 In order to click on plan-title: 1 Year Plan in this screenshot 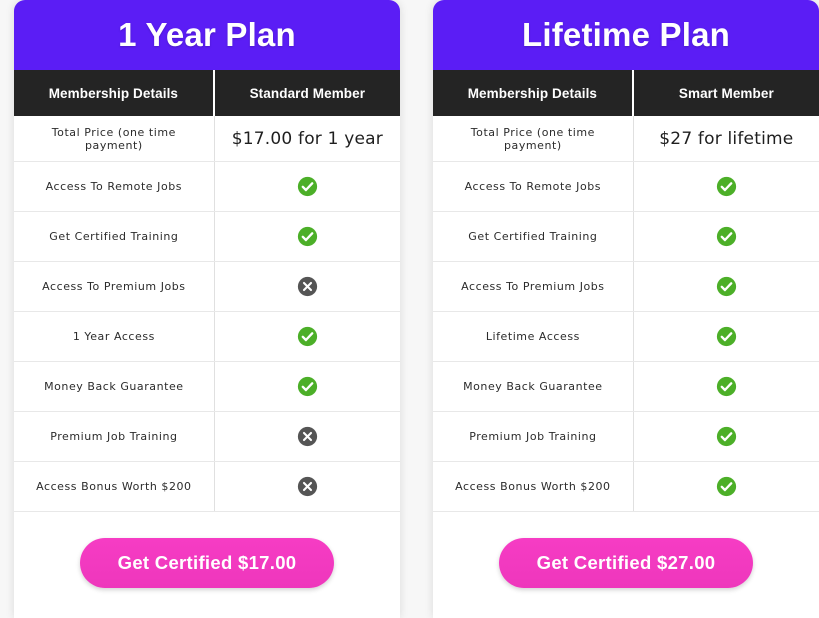, I will do `click(207, 35)`.